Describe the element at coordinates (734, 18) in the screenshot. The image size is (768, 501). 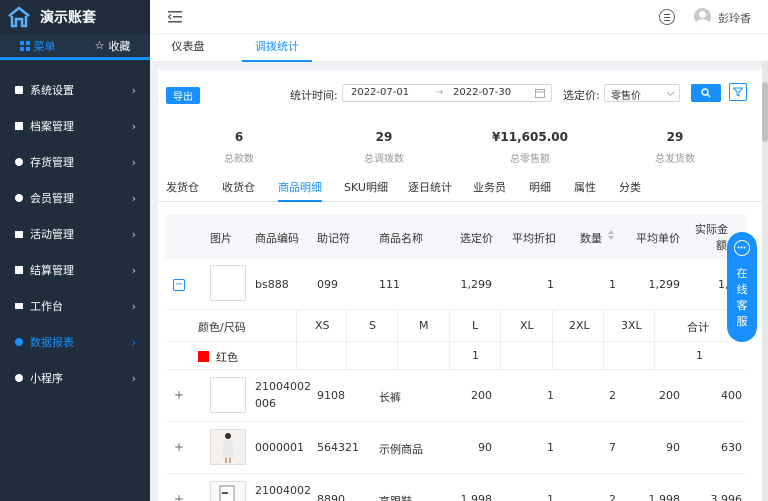
I see `username: 彭玲香` at that location.